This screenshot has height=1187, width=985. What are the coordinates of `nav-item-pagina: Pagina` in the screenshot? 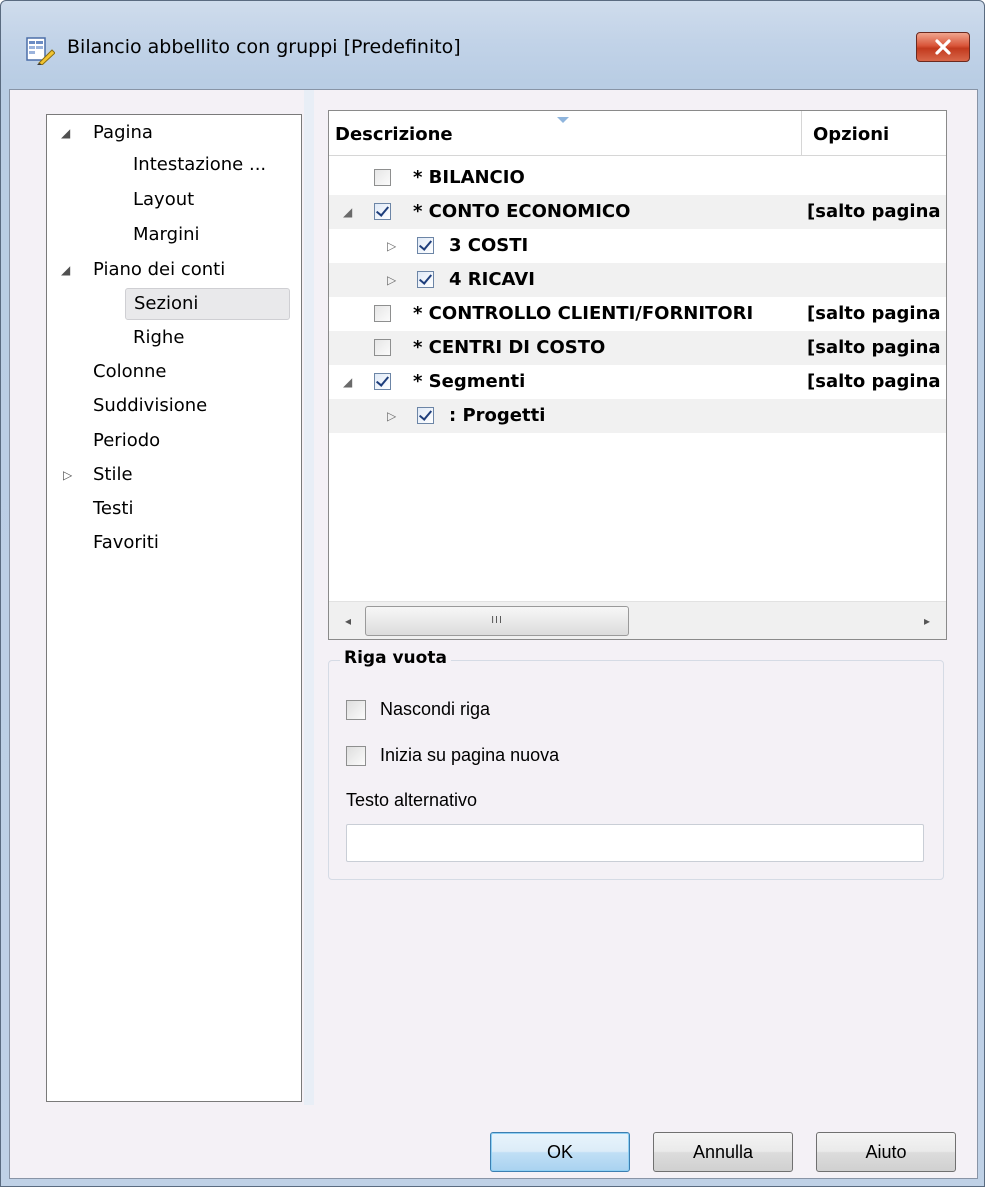 It's located at (123, 133).